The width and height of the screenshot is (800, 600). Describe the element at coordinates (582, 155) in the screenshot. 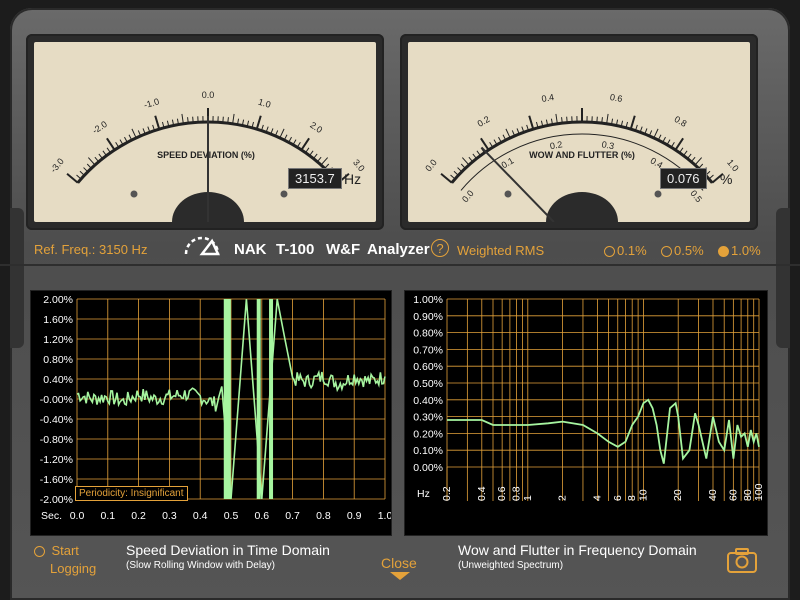

I see `wow-meter-title: WOW AND FLUTTER (%)` at that location.